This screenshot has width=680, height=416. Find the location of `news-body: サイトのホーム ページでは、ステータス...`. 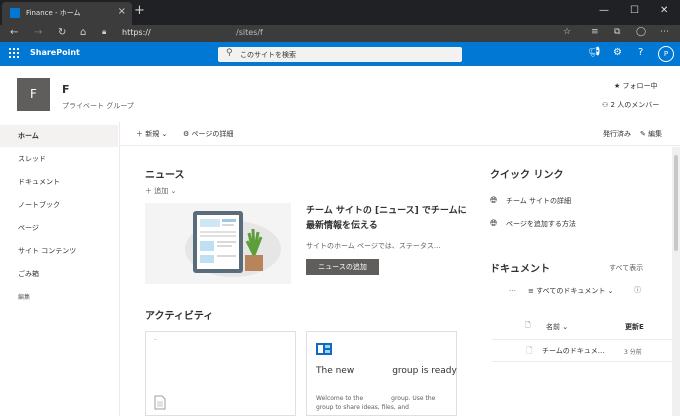

news-body: サイトのホーム ページでは、ステータス... is located at coordinates (373, 246).